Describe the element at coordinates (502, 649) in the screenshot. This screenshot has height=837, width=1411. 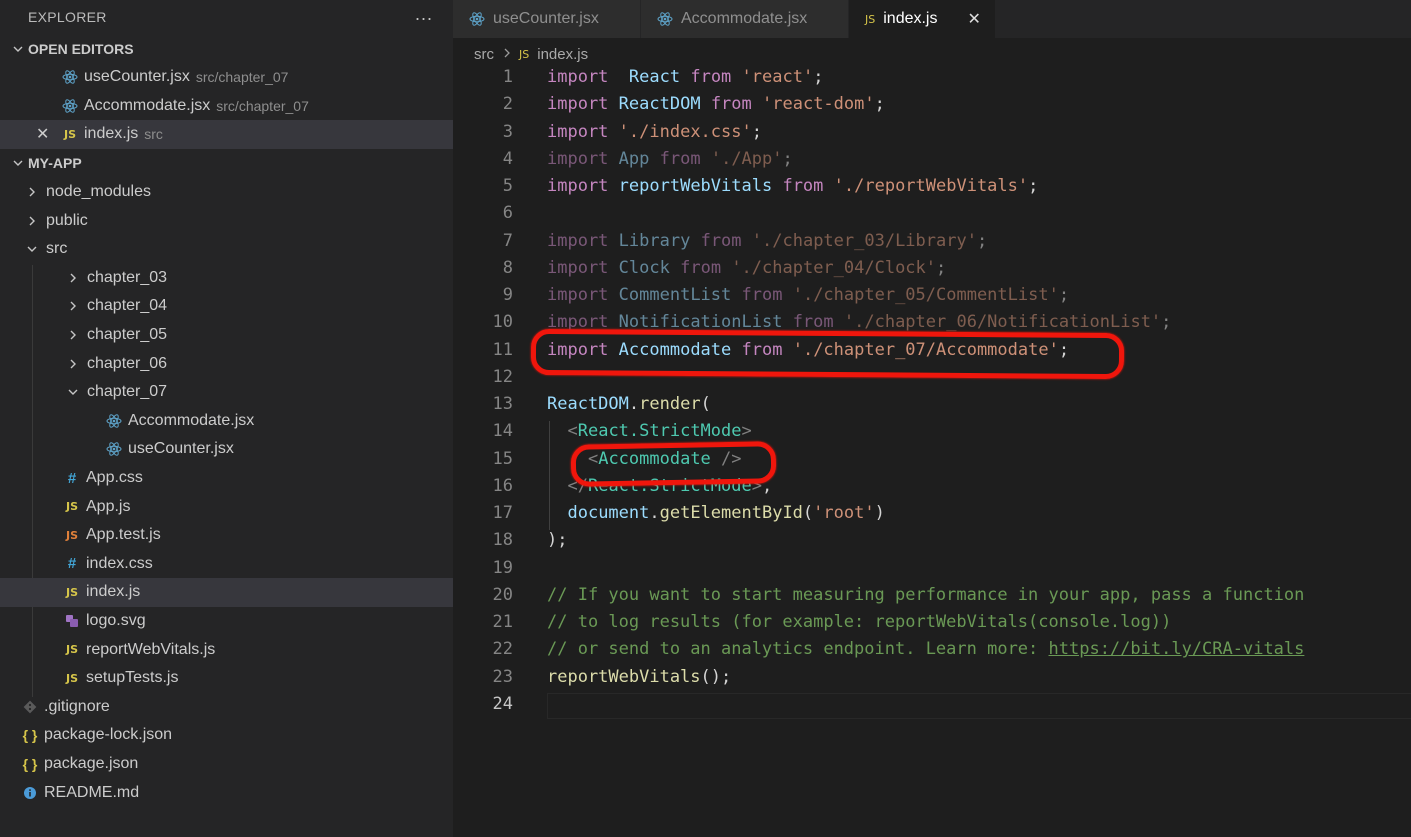
I see `line-number: 22` at that location.